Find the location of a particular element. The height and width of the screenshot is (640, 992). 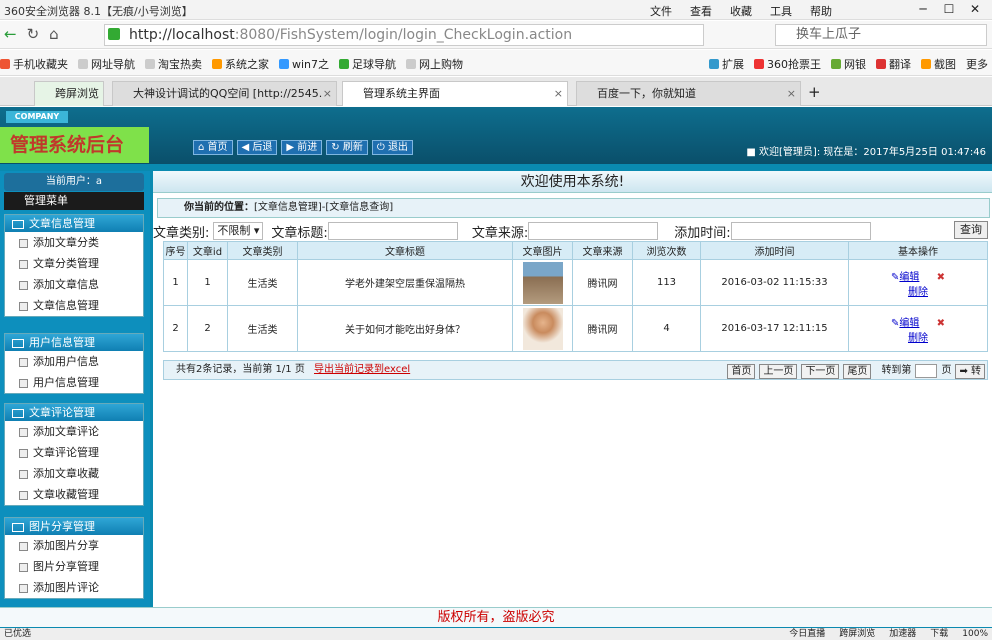

home-icon: ⌂ is located at coordinates (54, 34).